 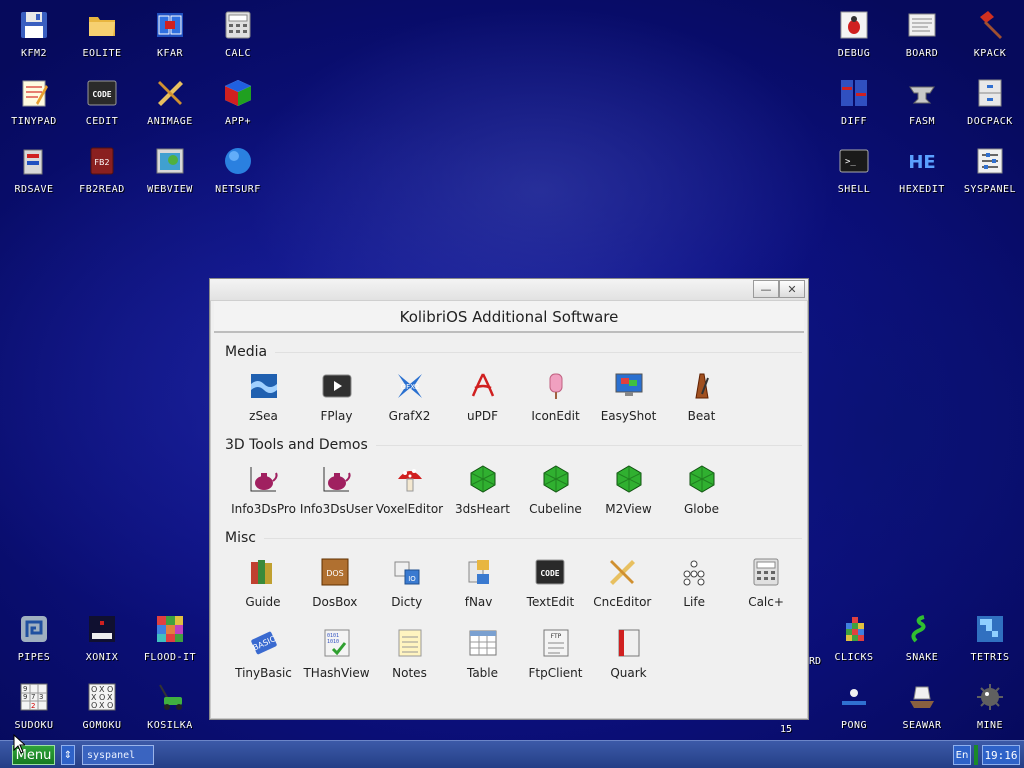 What do you see at coordinates (336, 398) in the screenshot?
I see `app-fplay: FPlay` at bounding box center [336, 398].